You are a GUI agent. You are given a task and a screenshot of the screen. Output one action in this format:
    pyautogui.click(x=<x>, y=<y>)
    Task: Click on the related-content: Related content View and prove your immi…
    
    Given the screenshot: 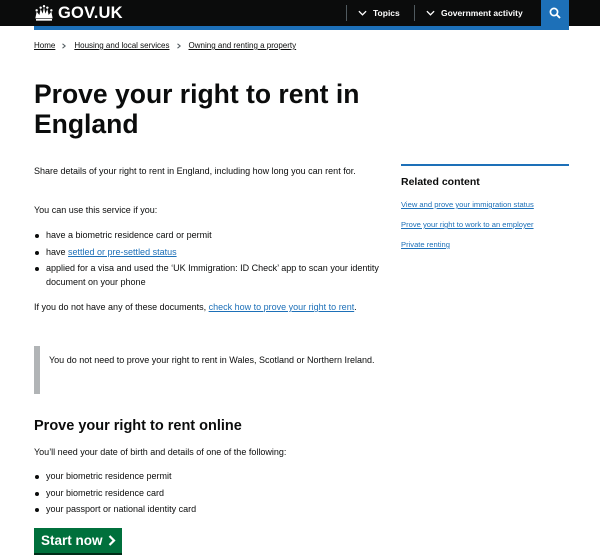 What is the action you would take?
    pyautogui.click(x=485, y=206)
    